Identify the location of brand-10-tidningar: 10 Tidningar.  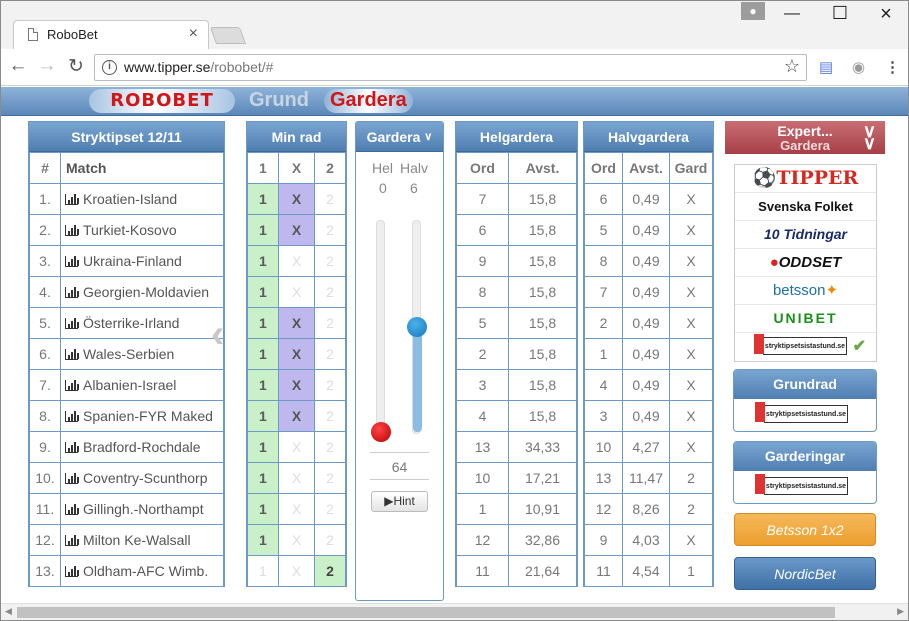
(805, 235).